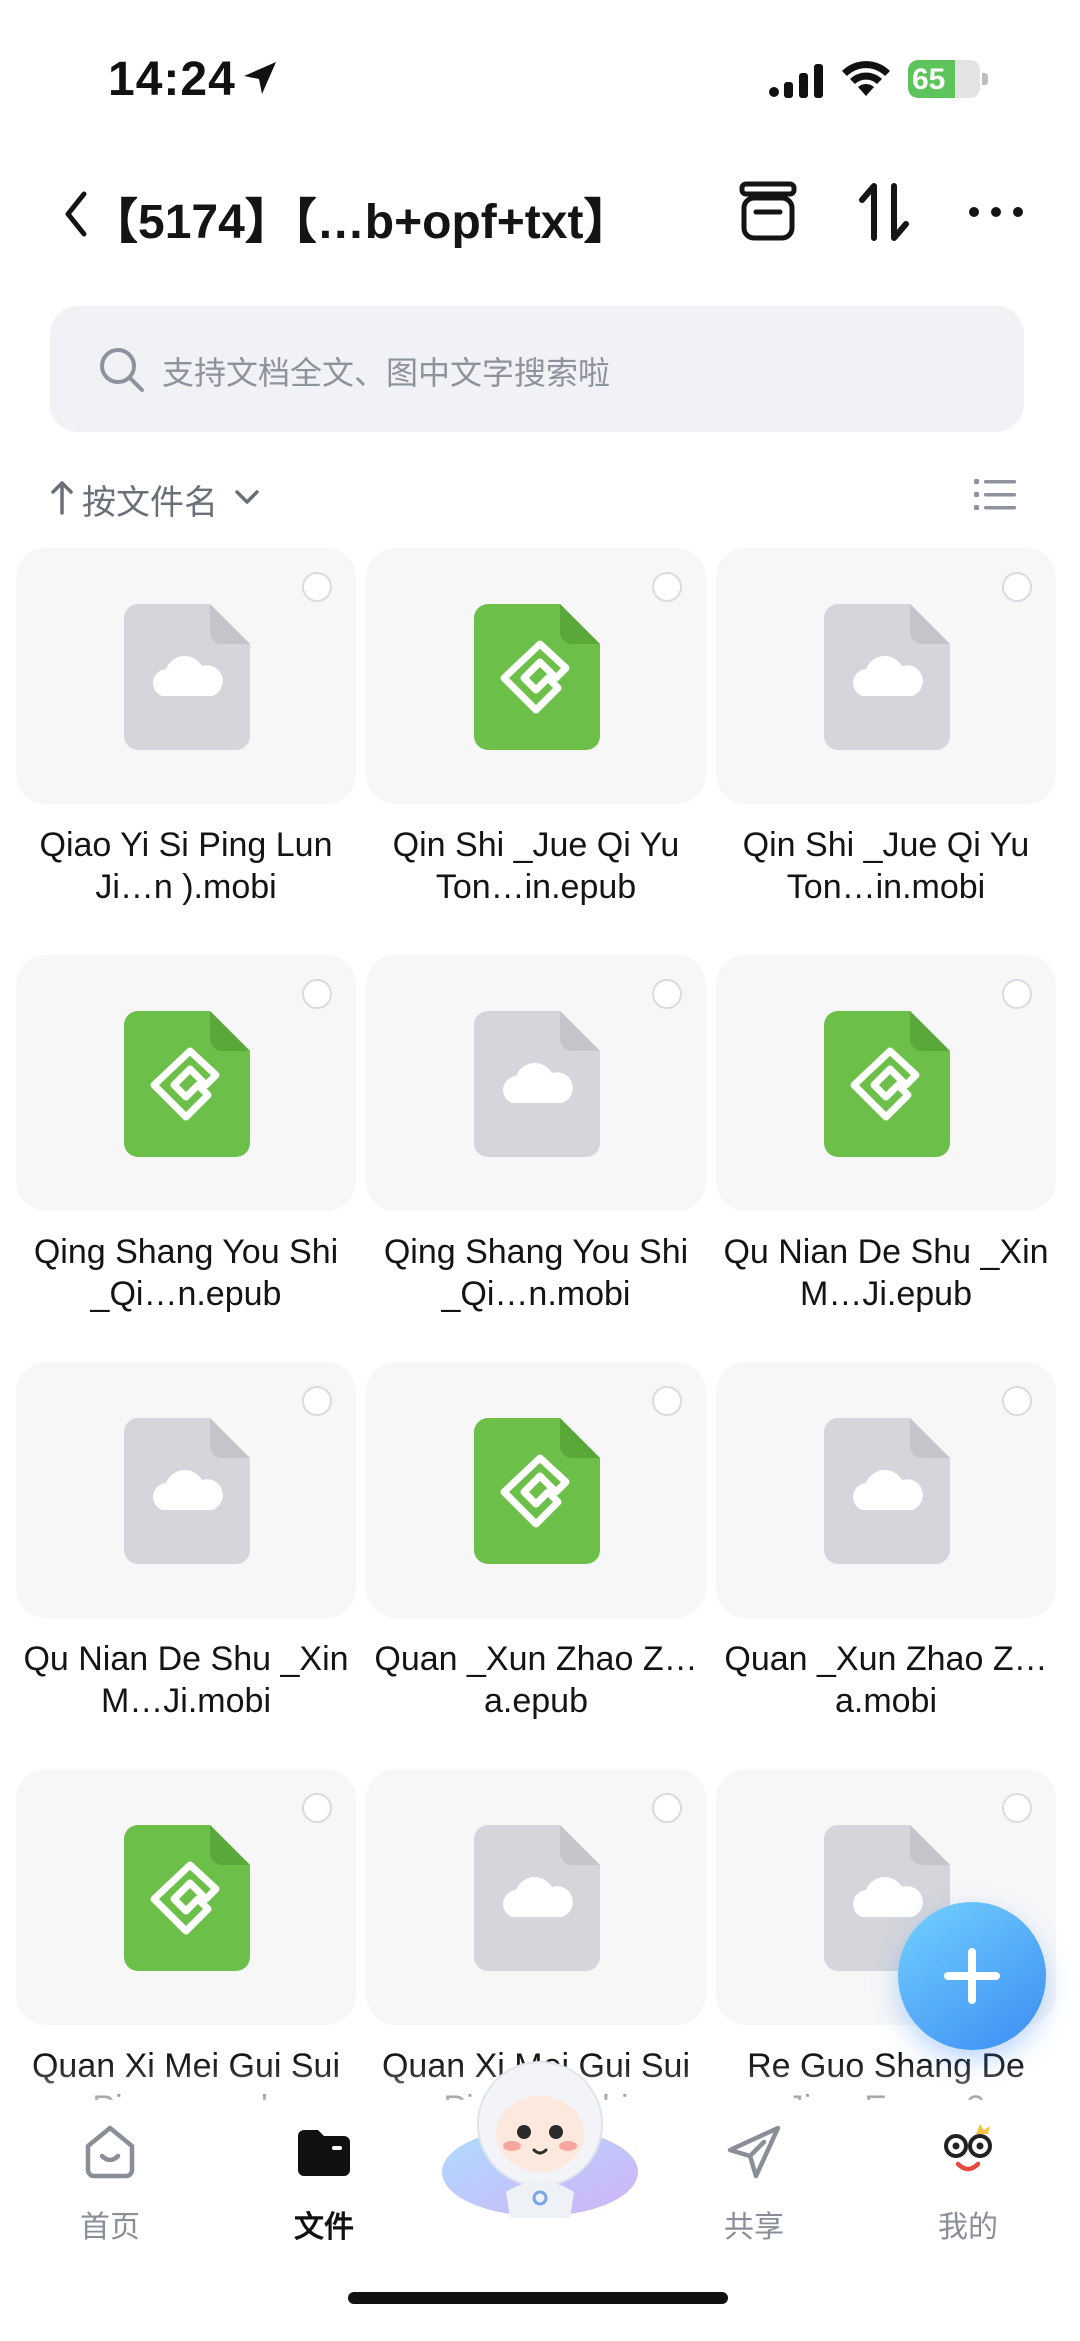 The width and height of the screenshot is (1080, 2341). I want to click on file-name: Quan _Xun Zhao Z…a.epub, so click(536, 1680).